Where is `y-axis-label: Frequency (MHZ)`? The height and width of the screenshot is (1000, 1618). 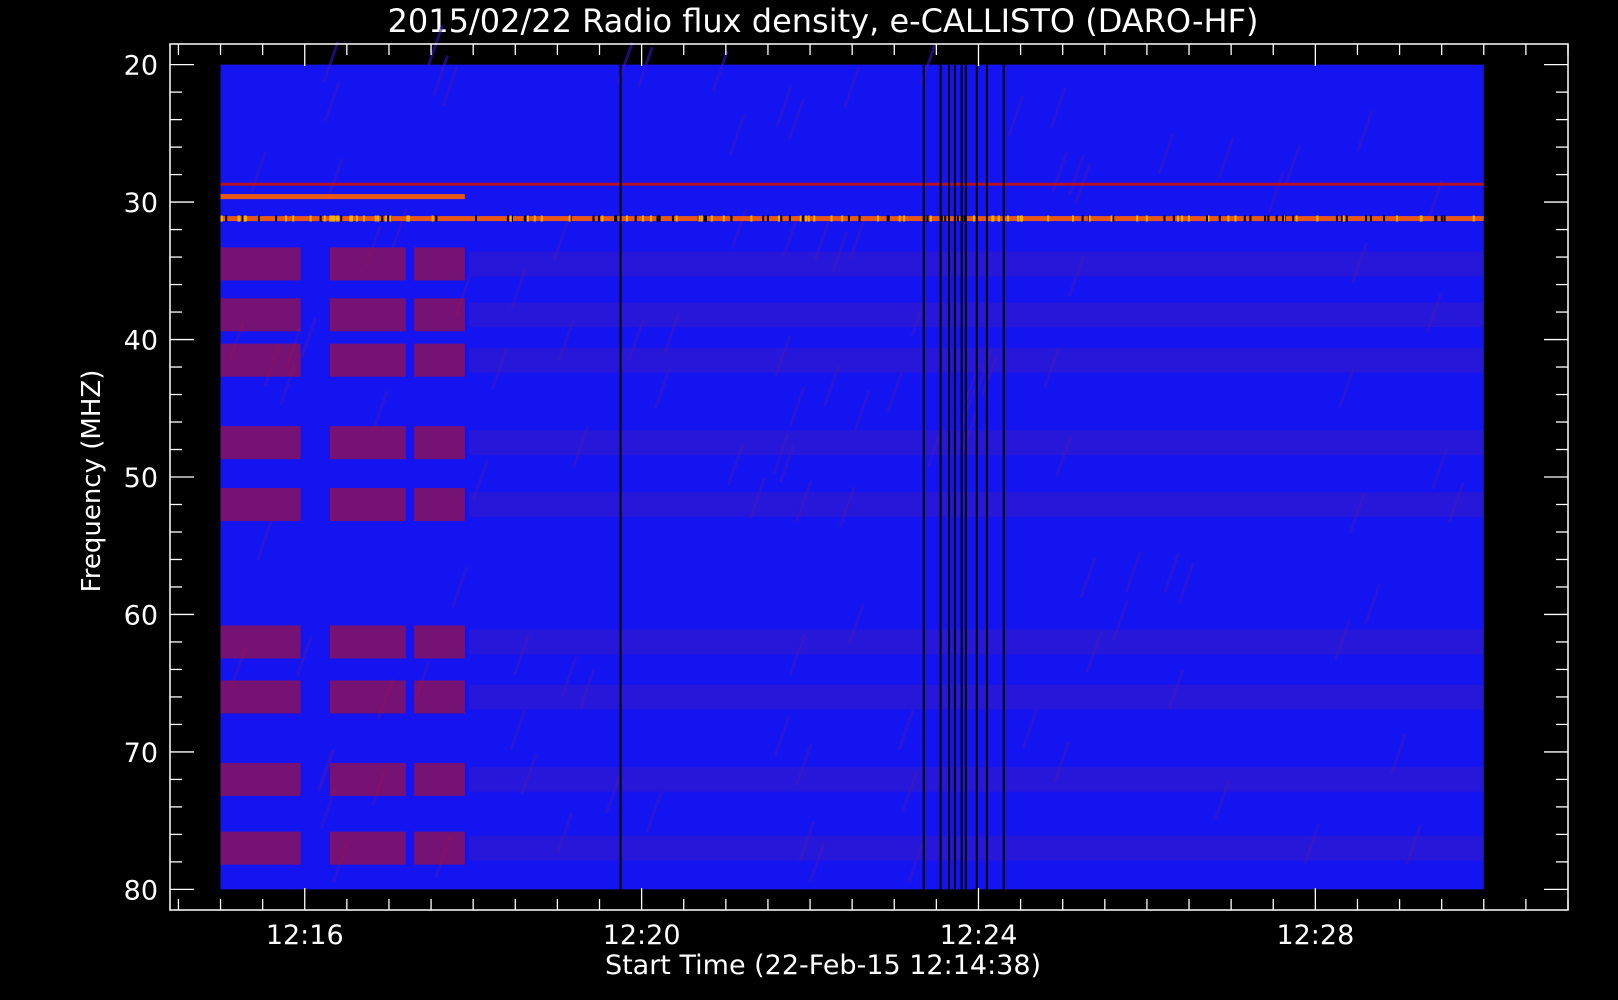
y-axis-label: Frequency (MHZ) is located at coordinates (92, 481).